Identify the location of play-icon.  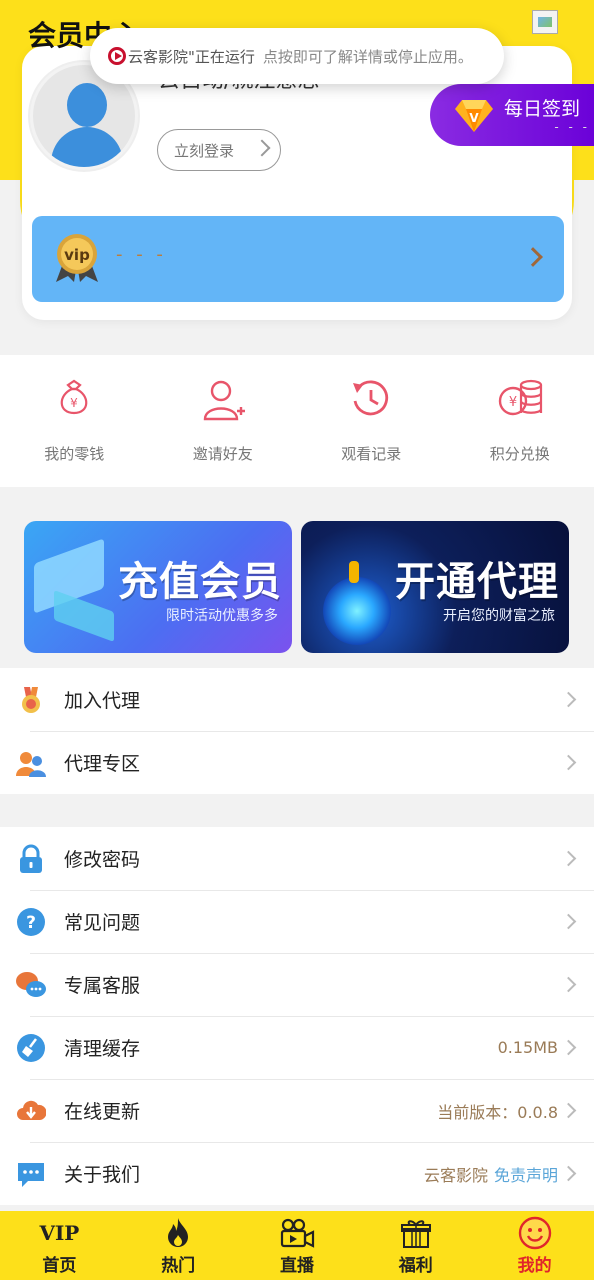
(117, 56).